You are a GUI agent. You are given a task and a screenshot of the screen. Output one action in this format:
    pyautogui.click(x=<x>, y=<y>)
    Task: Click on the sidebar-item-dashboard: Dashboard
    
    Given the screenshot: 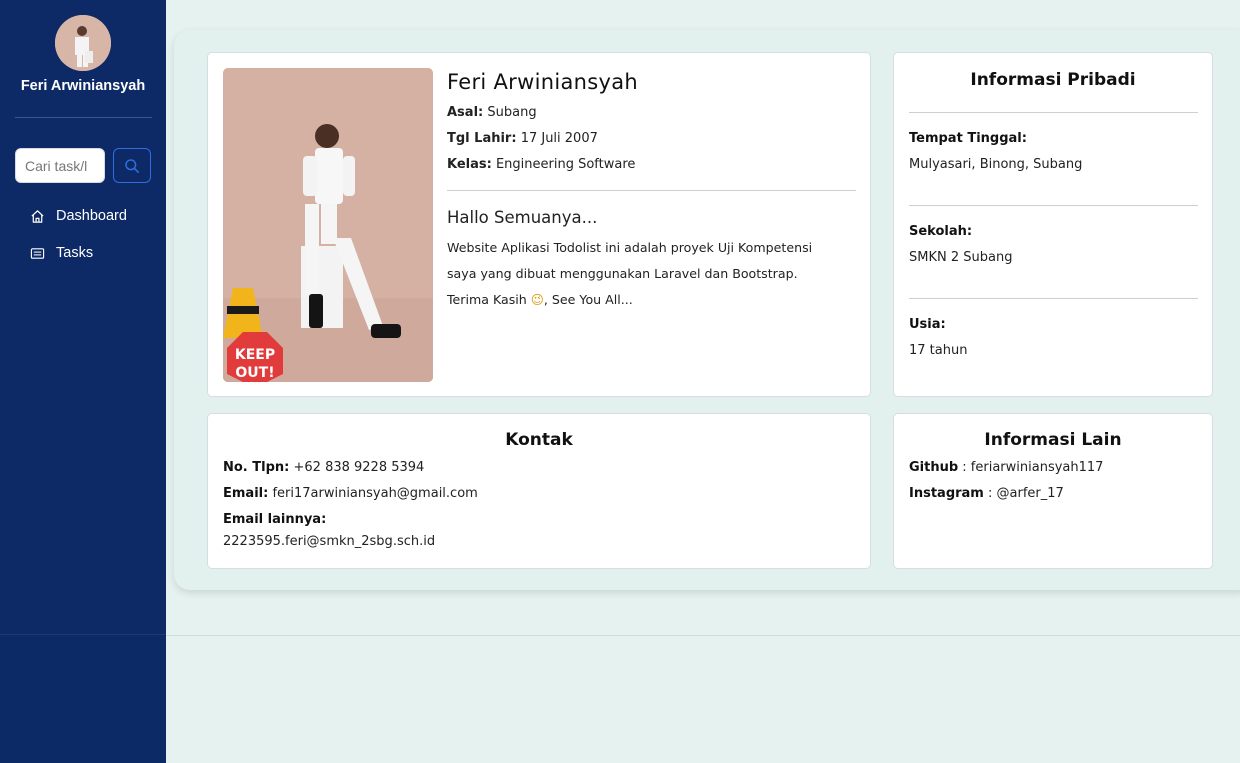 What is the action you would take?
    pyautogui.click(x=78, y=216)
    